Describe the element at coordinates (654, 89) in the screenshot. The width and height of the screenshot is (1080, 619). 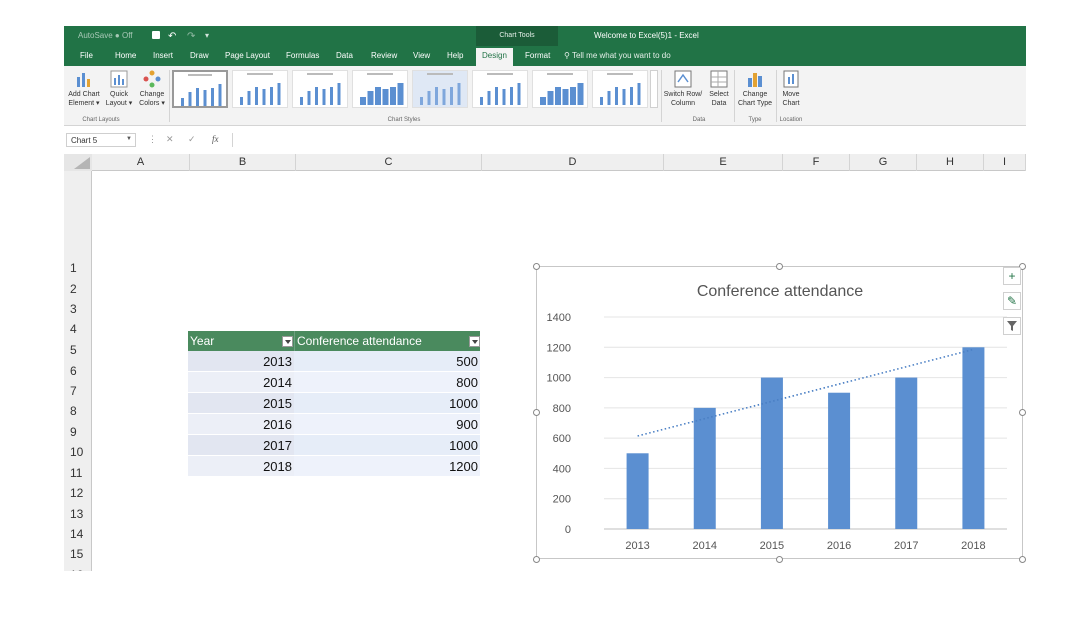
I see `chart-styles-scroll` at that location.